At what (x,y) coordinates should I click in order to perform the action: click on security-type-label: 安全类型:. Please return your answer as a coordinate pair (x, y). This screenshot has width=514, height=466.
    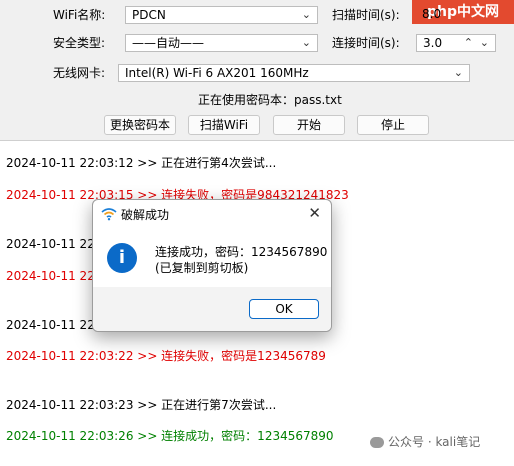
    Looking at the image, I should click on (79, 43).